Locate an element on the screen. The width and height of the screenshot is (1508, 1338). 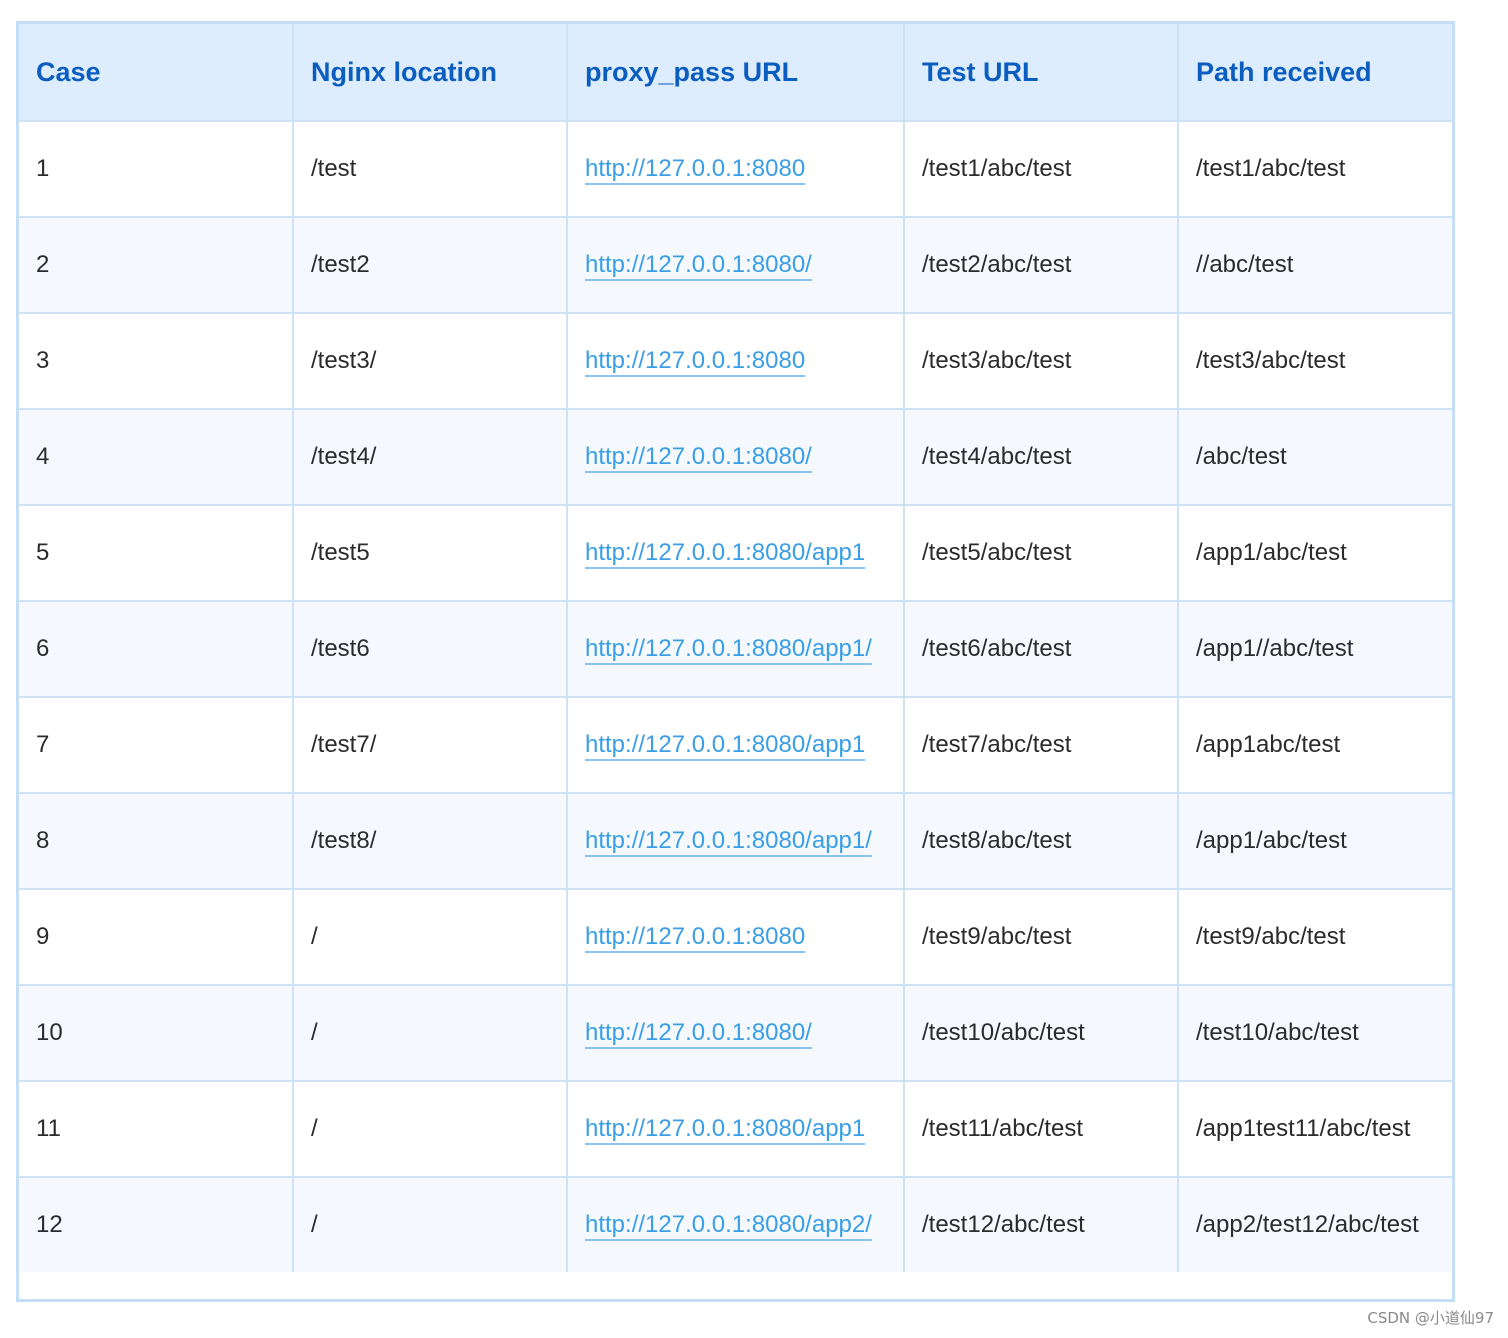
cell-case: 2 is located at coordinates (156, 265).